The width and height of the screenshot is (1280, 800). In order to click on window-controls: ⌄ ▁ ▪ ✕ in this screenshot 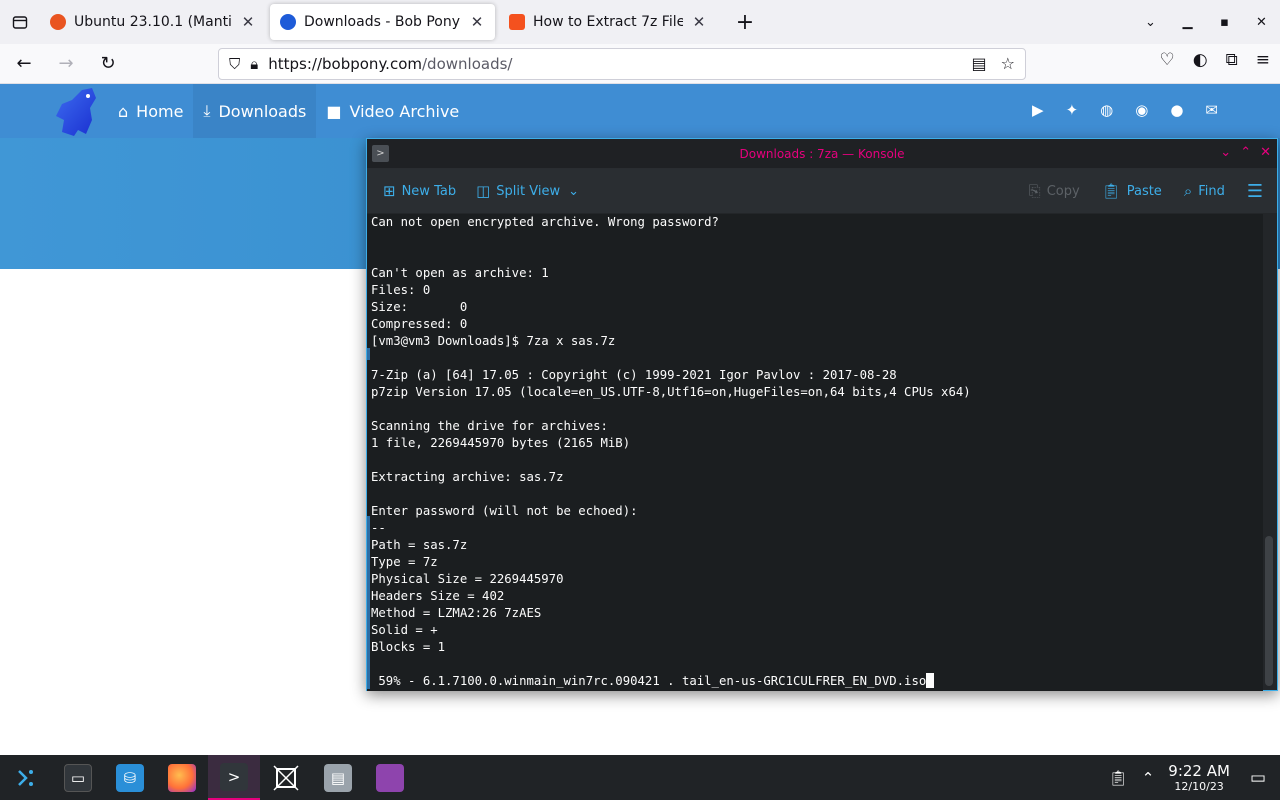, I will do `click(1206, 22)`.